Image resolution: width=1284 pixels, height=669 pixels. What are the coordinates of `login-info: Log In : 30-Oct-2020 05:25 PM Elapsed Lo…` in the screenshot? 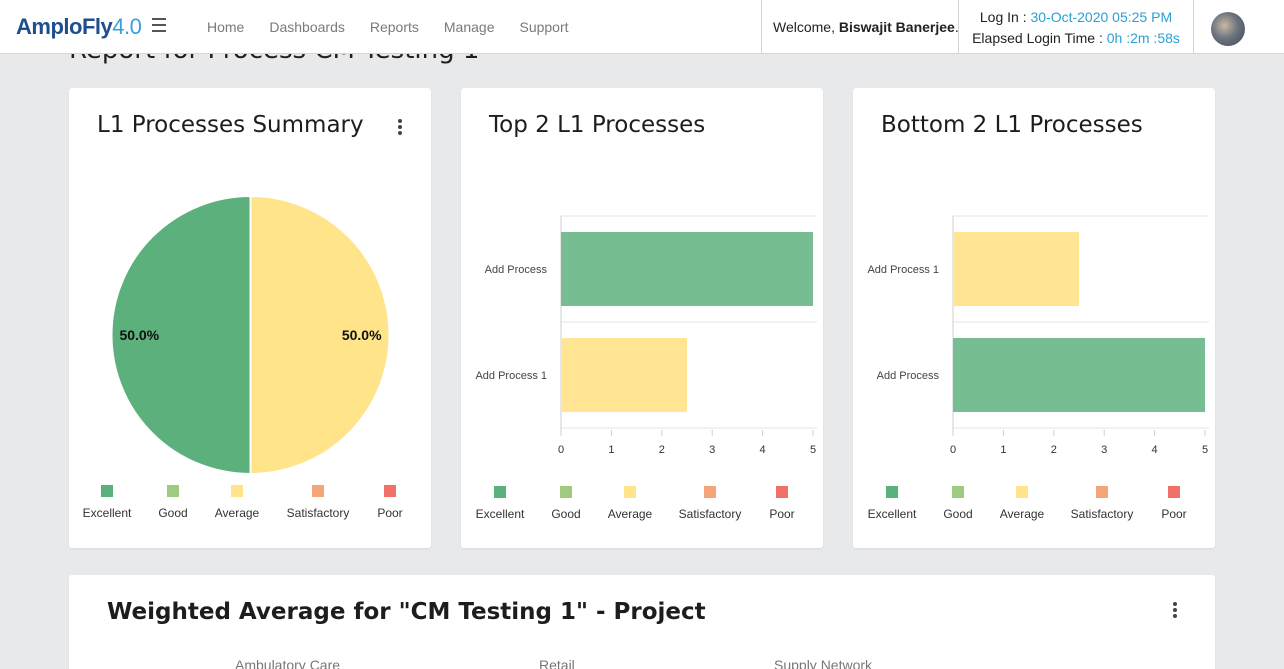 It's located at (1076, 27).